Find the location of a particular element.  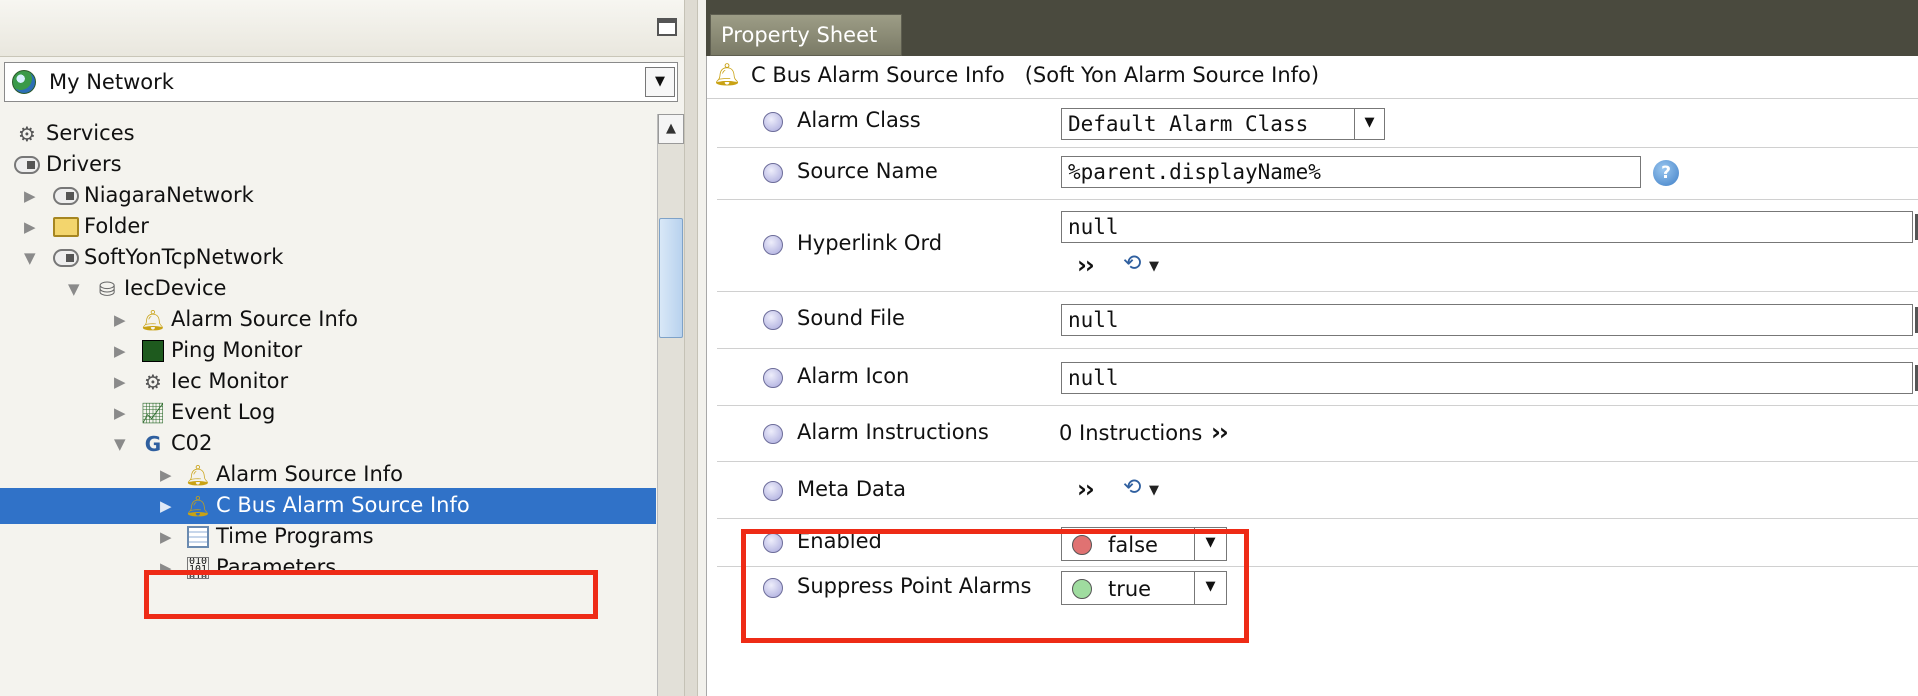

property-name: Alarm Icon is located at coordinates (853, 376).